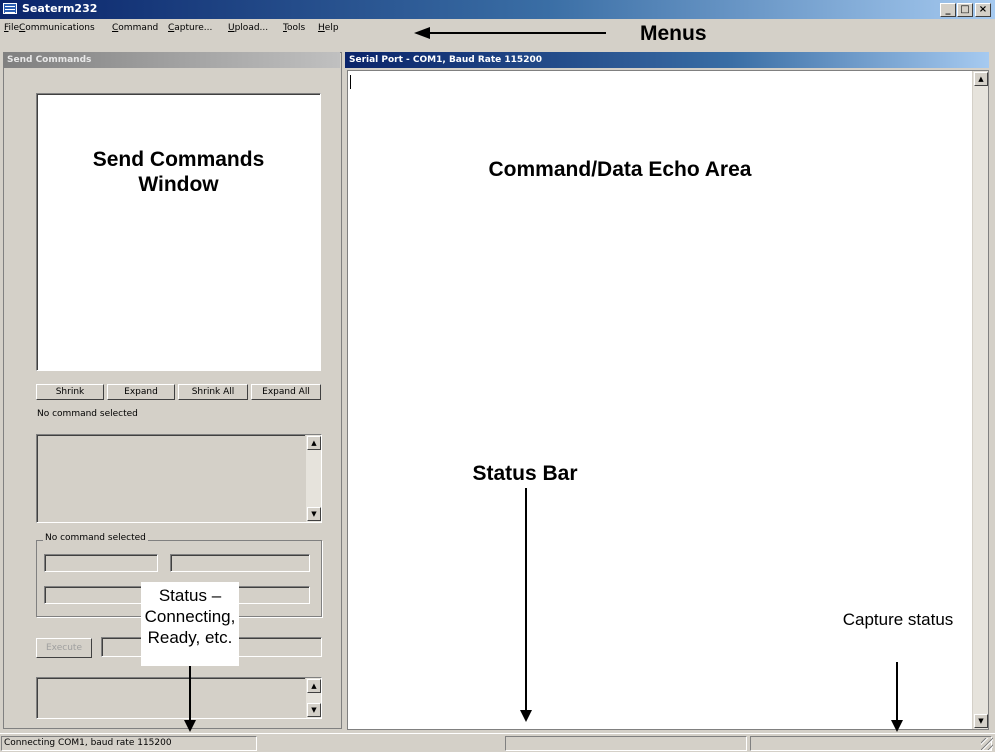 Image resolution: width=995 pixels, height=752 pixels. I want to click on response-scroll-down-icon: ▼, so click(314, 710).